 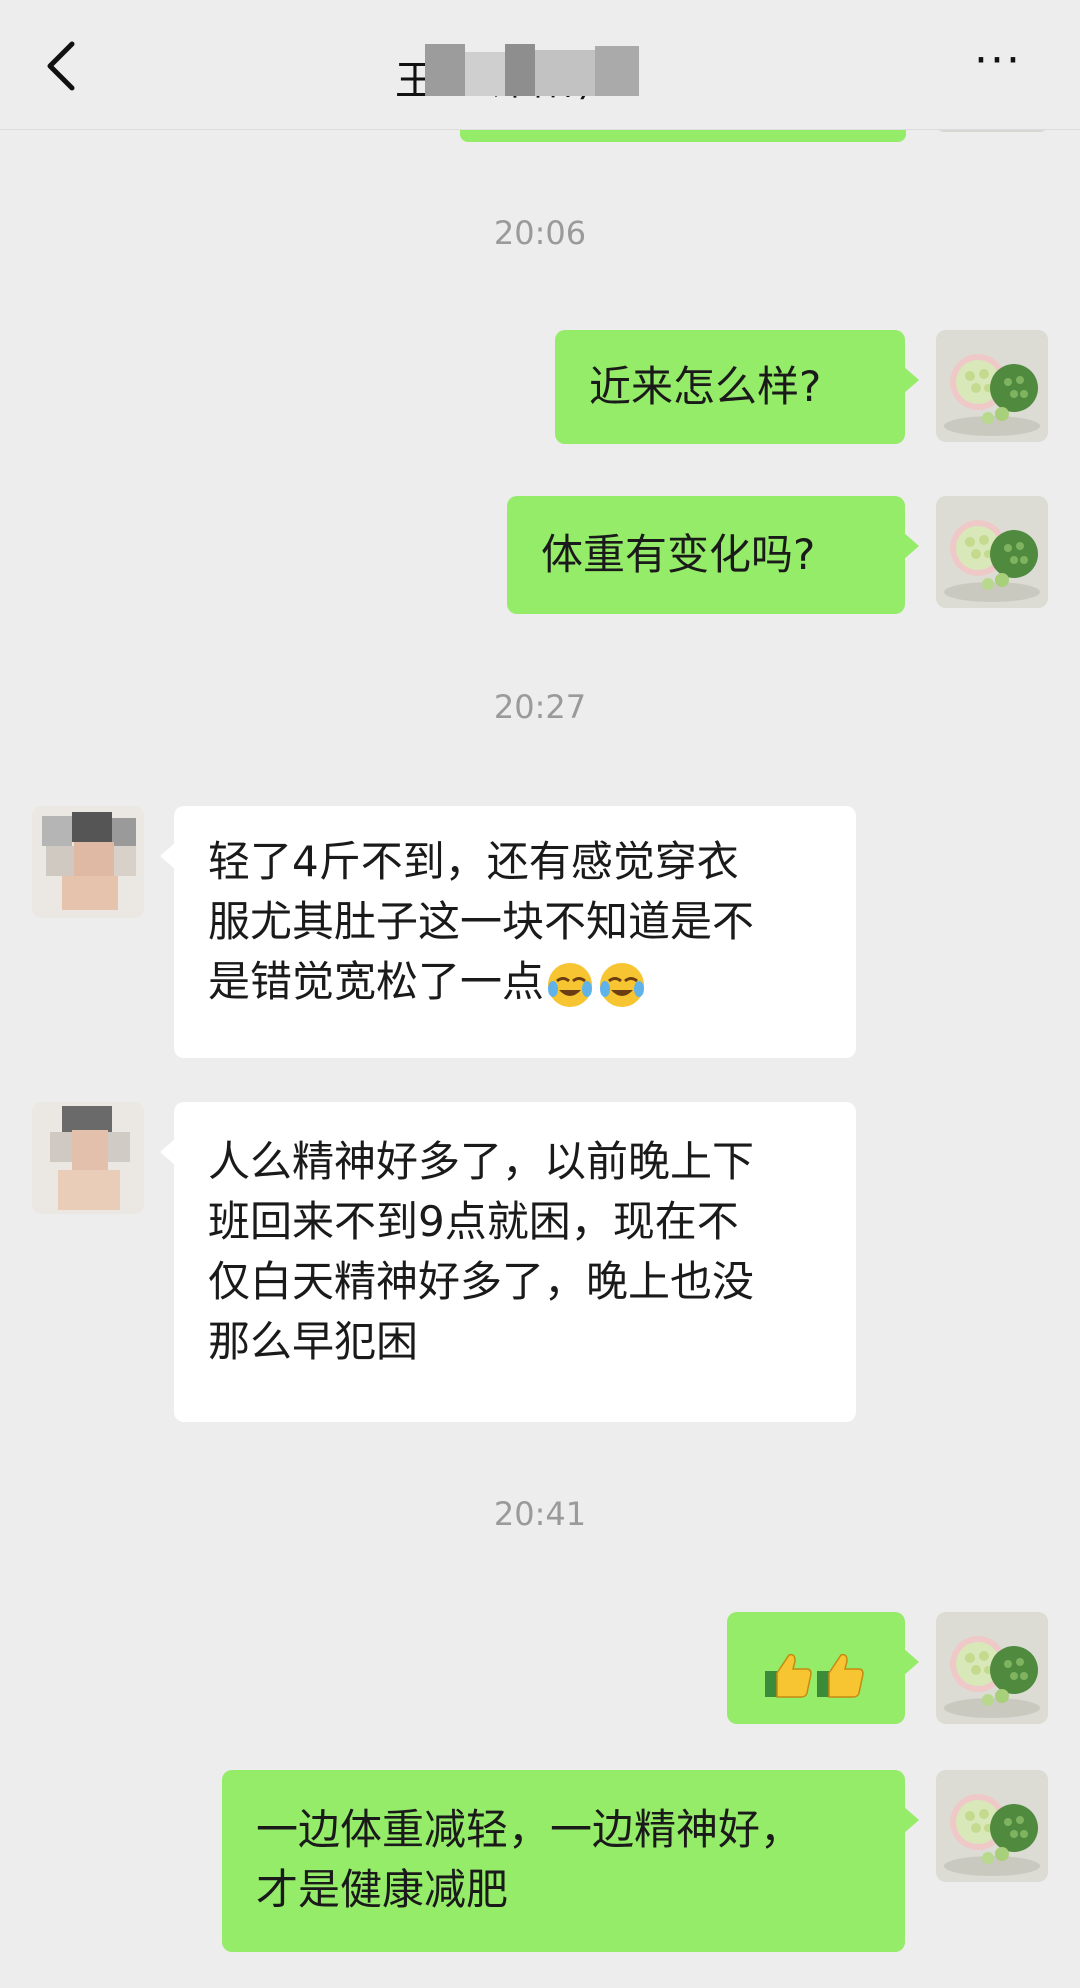 I want to click on chat-header: 王 · 谭阳) ···, so click(x=540, y=65).